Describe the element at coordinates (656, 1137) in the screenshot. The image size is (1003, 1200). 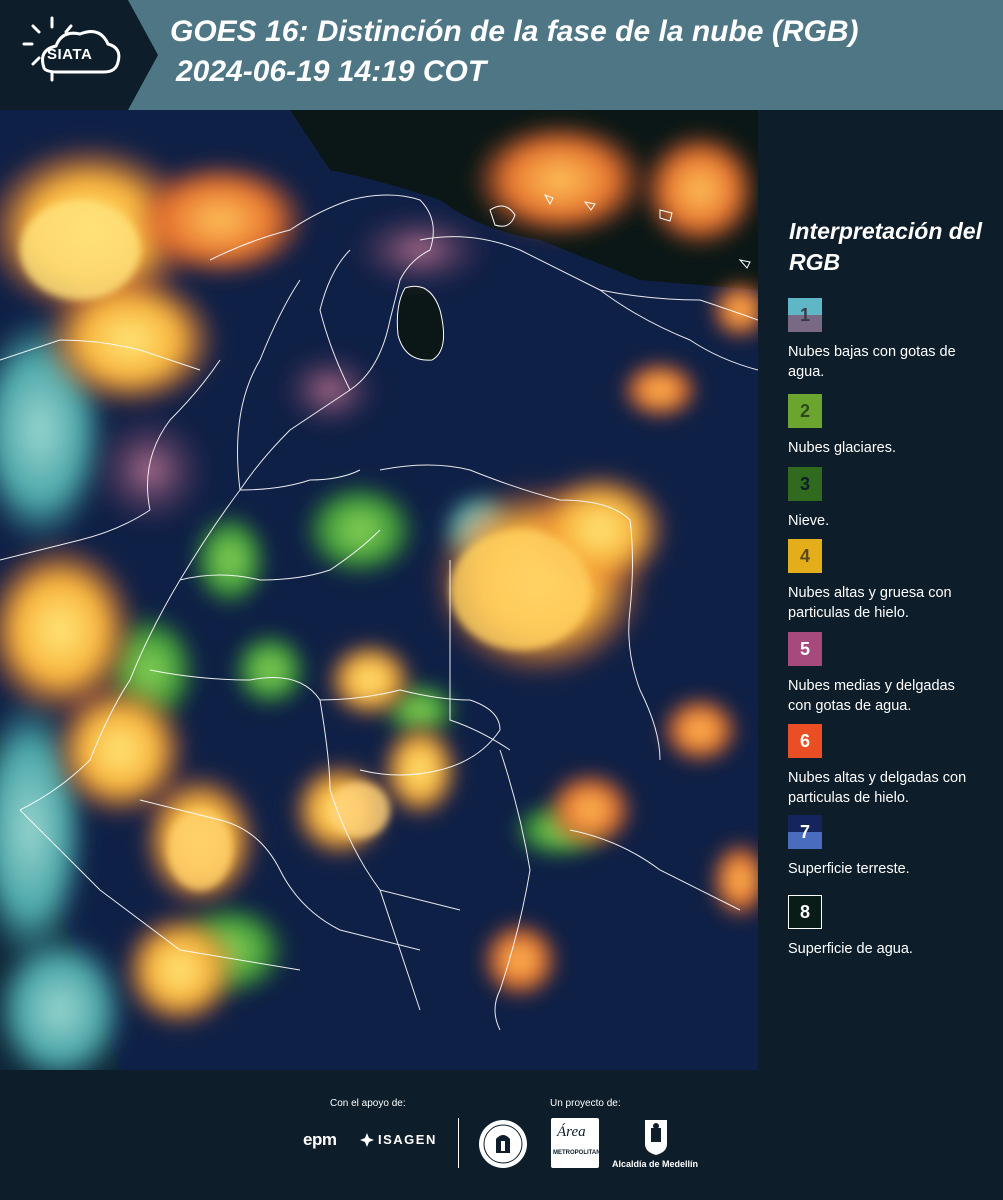
I see `alcaldia-shield-icon` at that location.